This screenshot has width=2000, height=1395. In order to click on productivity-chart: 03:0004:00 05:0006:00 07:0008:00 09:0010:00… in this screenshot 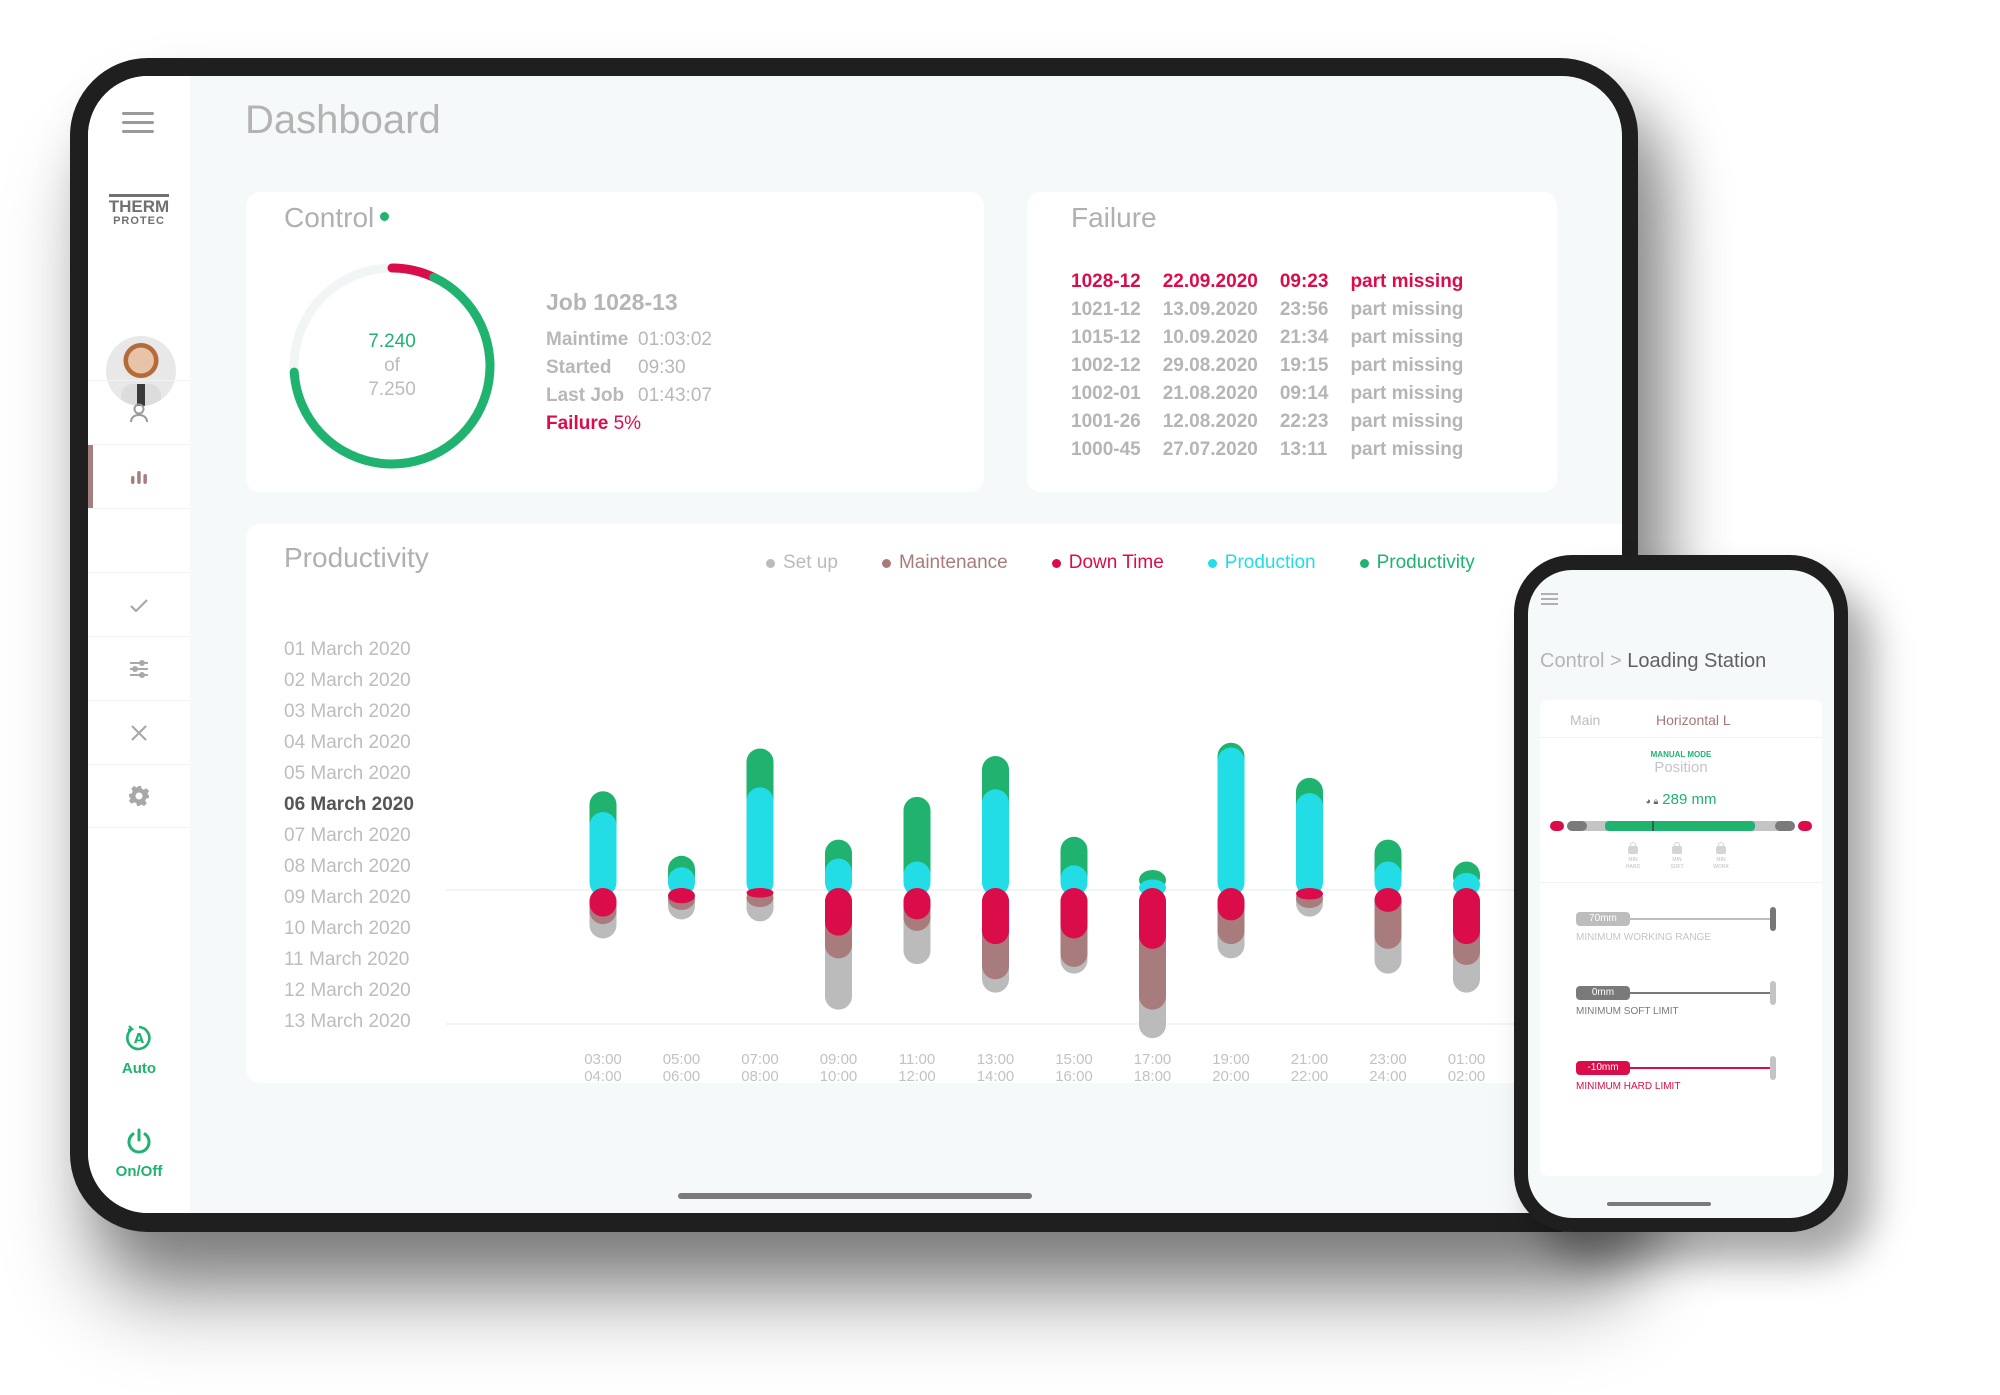, I will do `click(1034, 912)`.